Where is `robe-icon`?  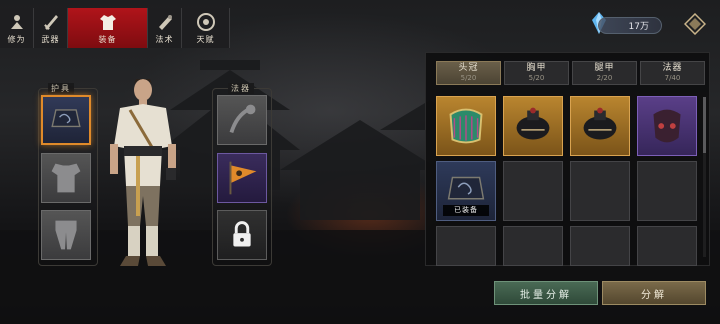
robe-icon is located at coordinates (107, 22).